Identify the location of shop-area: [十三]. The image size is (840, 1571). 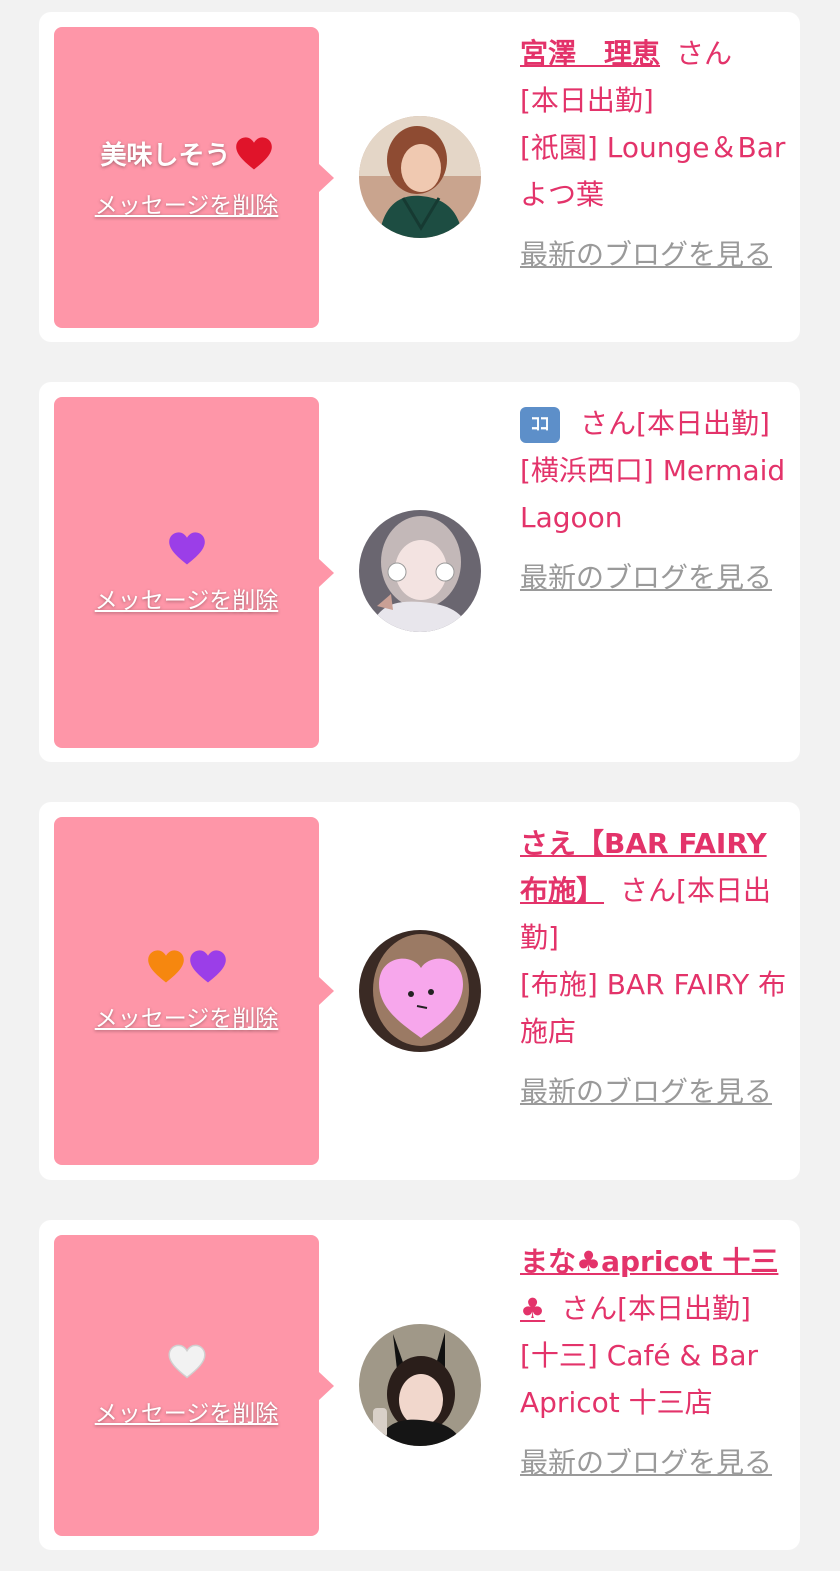
(559, 1355).